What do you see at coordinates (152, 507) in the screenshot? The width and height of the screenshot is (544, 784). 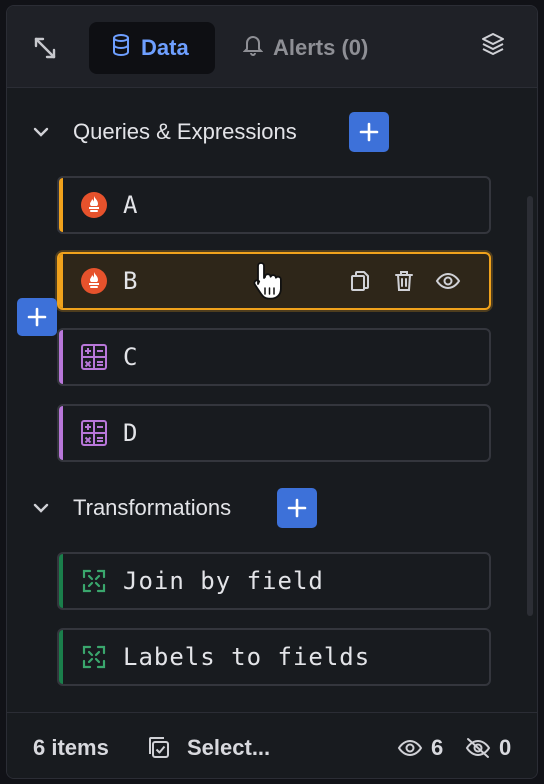 I see `section-title: Transformations` at bounding box center [152, 507].